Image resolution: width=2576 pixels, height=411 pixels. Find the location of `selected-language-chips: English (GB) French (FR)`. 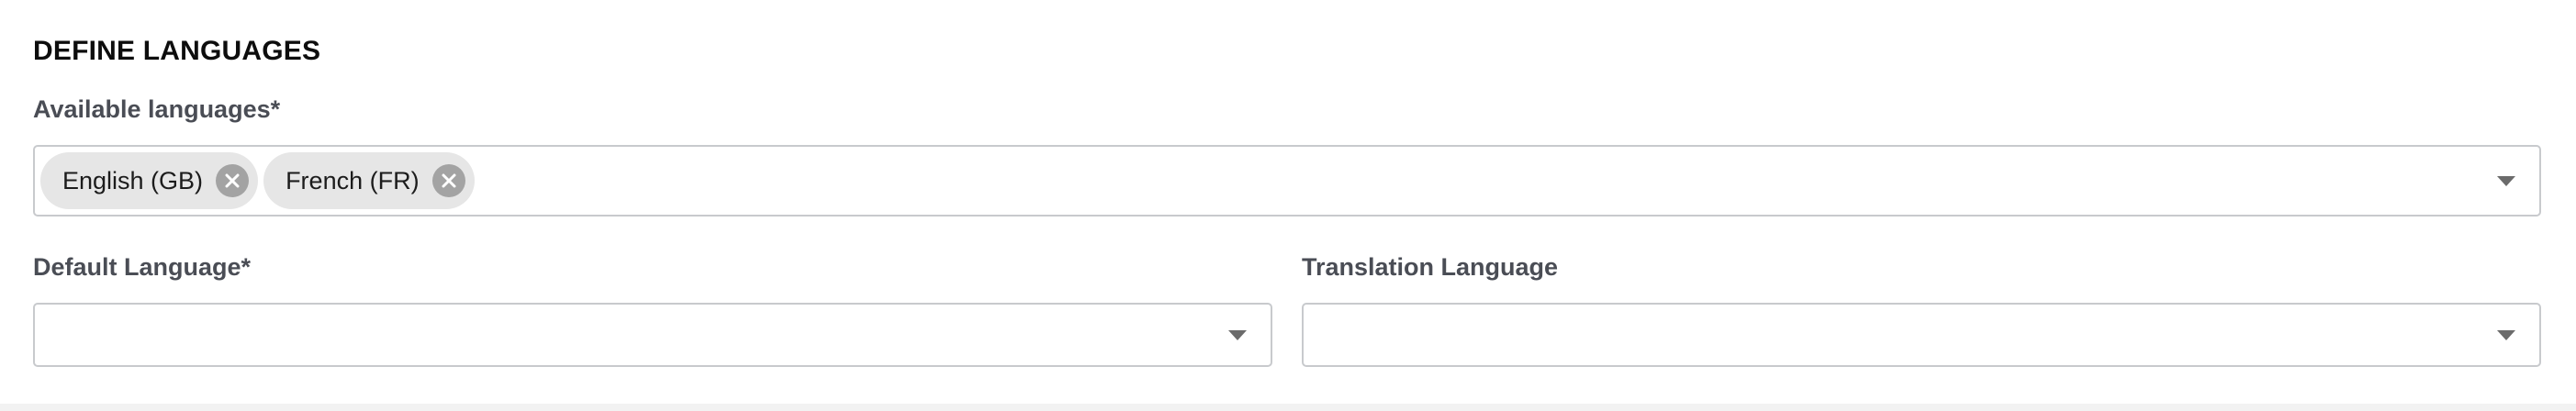

selected-language-chips: English (GB) French (FR) is located at coordinates (257, 181).